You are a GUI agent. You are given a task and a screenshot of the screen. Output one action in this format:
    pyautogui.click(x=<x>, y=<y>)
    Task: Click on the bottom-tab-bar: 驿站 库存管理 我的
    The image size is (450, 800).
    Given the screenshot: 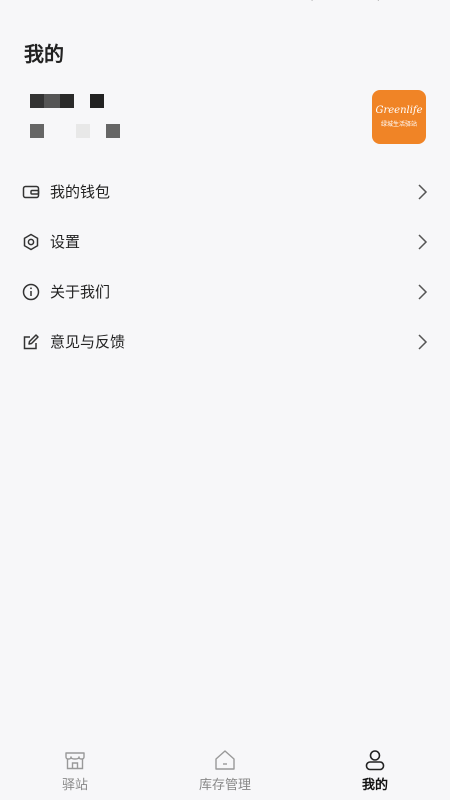 What is the action you would take?
    pyautogui.click(x=225, y=770)
    